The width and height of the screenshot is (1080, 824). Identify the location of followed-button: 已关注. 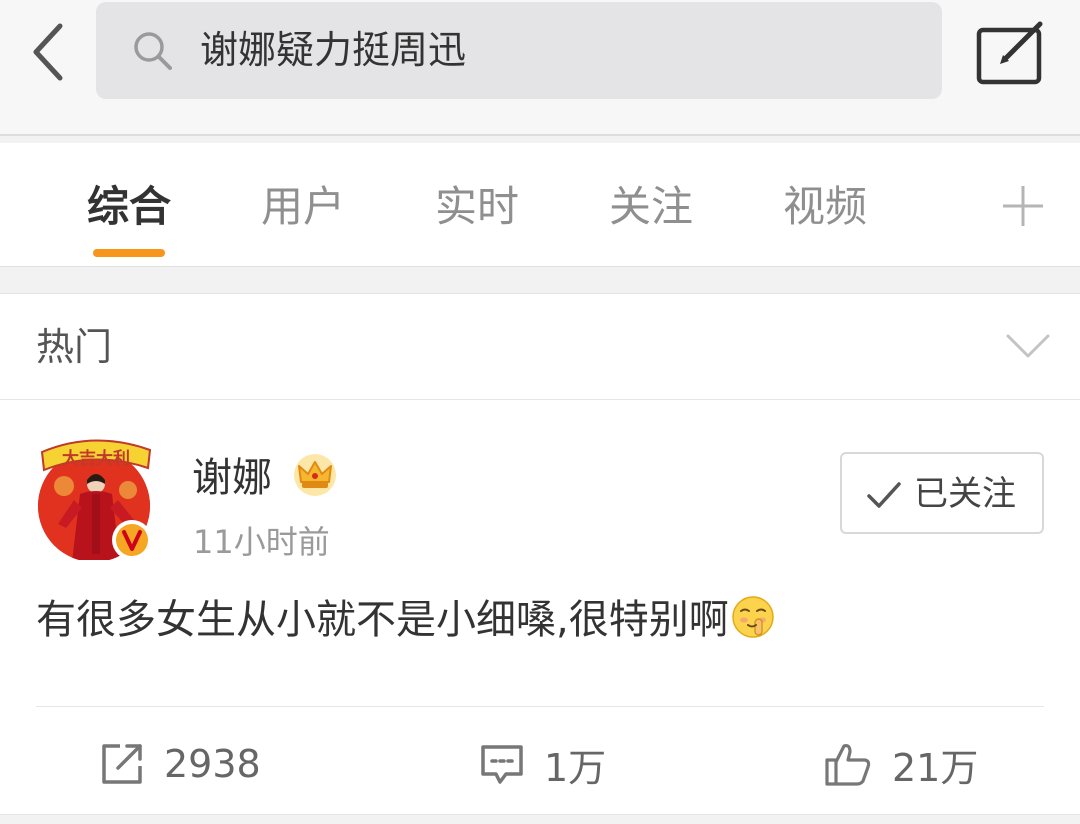
(942, 493).